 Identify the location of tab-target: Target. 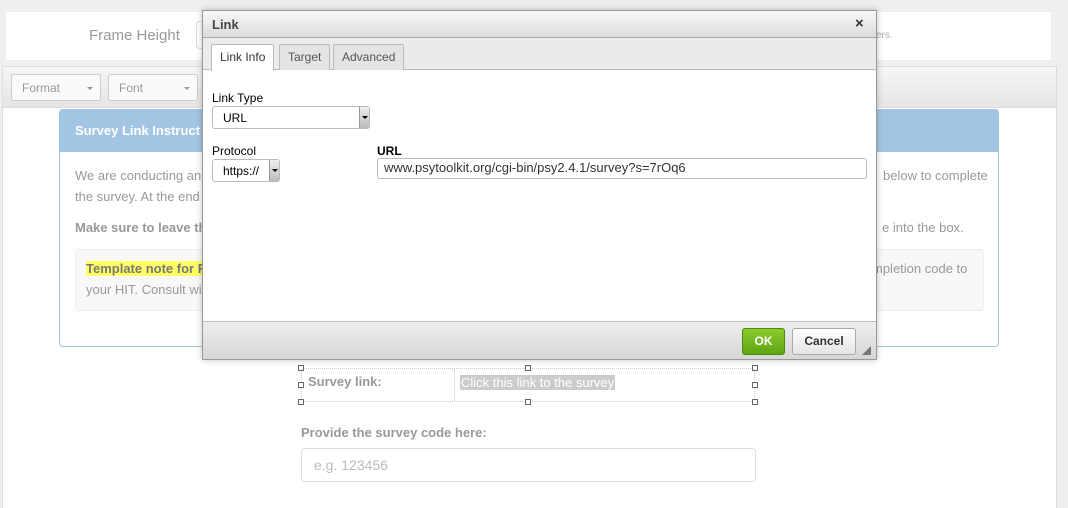
(305, 57).